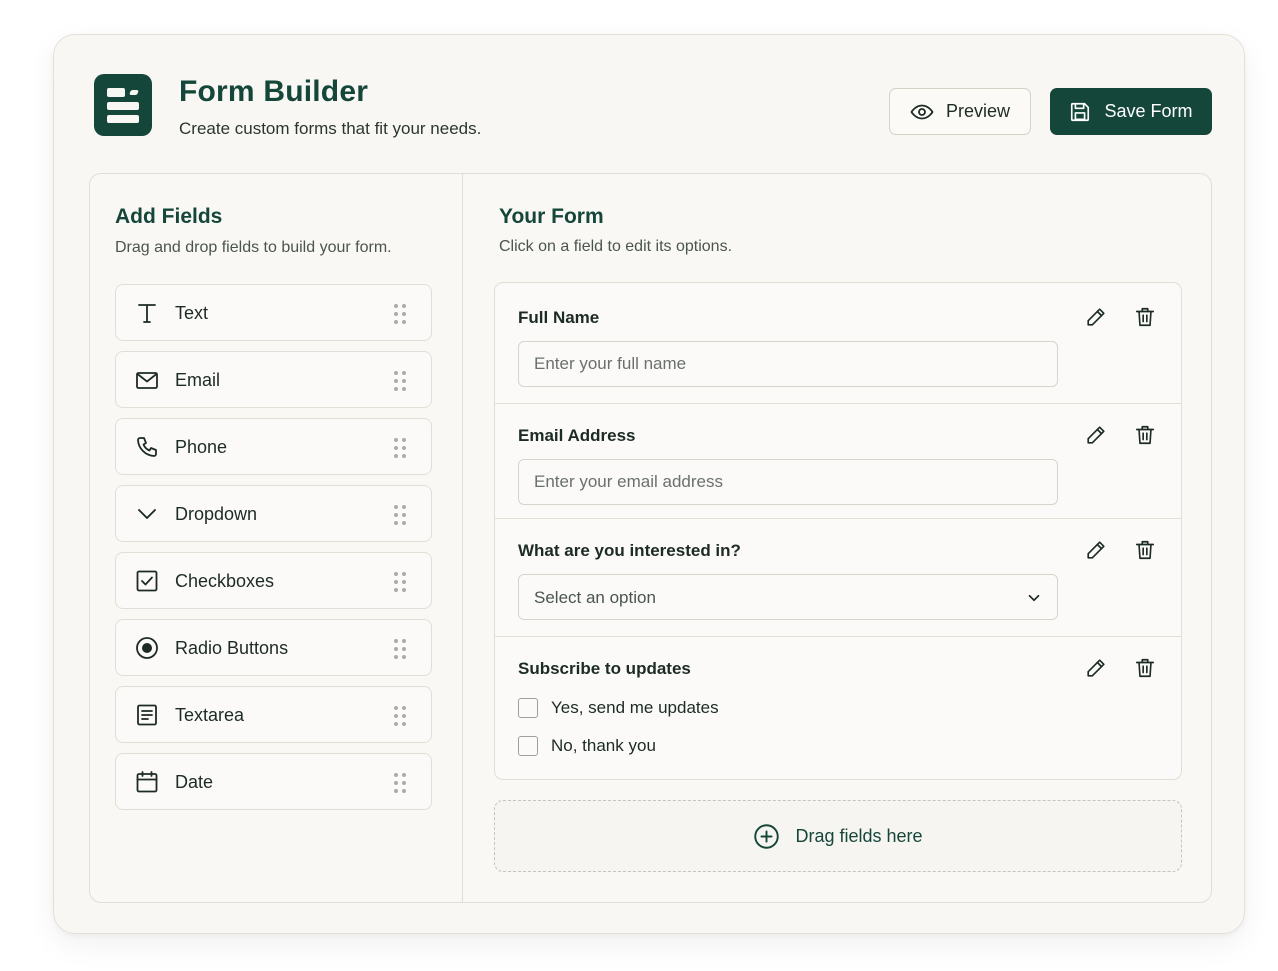  What do you see at coordinates (232, 648) in the screenshot?
I see `palette-item-label: Radio Buttons` at bounding box center [232, 648].